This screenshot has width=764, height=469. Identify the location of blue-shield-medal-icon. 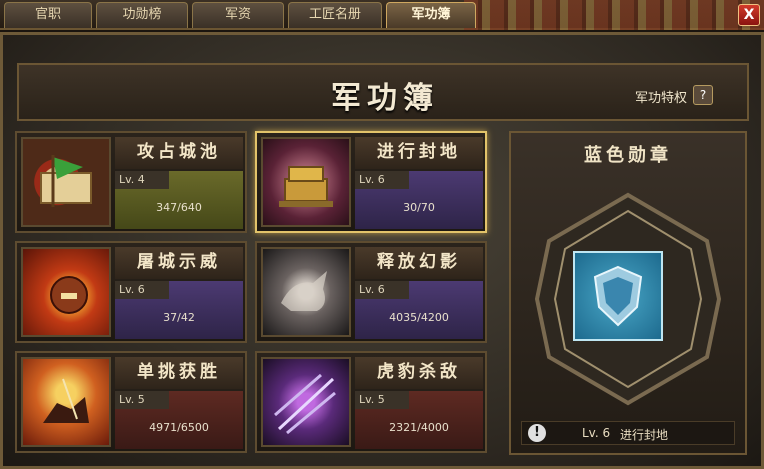
(618, 296).